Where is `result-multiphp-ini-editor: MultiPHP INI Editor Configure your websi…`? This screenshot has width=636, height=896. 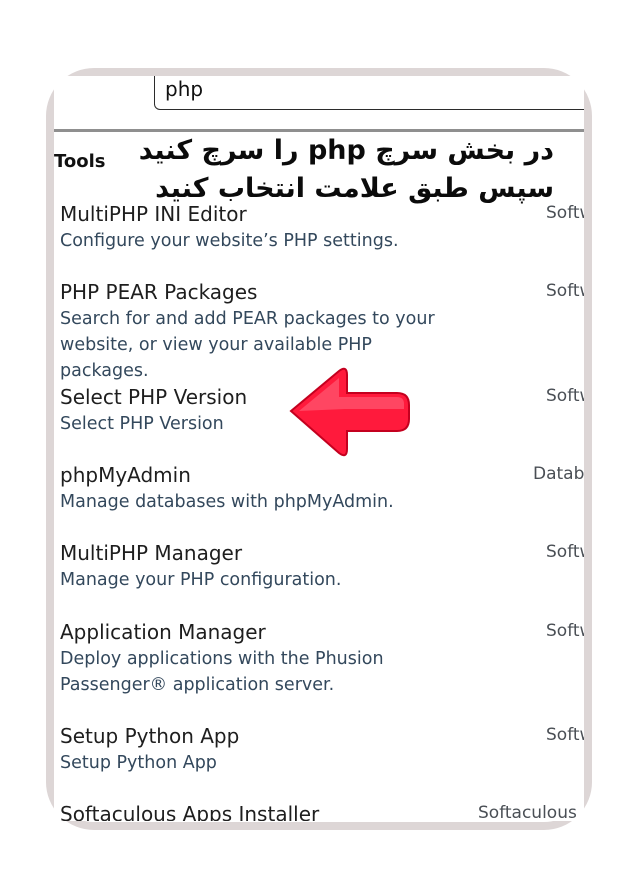
result-multiphp-ini-editor: MultiPHP INI Editor Configure your websi… is located at coordinates (322, 227).